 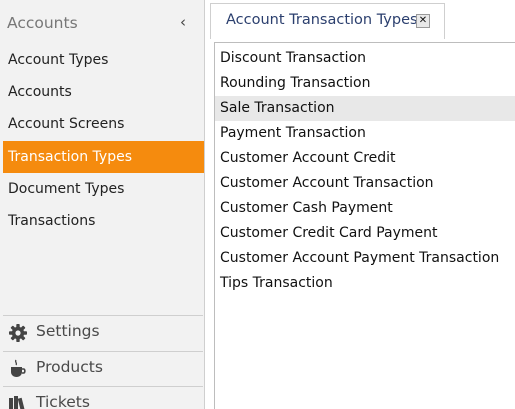 I want to click on collapse-sidebar-icon: ‹, so click(x=183, y=22).